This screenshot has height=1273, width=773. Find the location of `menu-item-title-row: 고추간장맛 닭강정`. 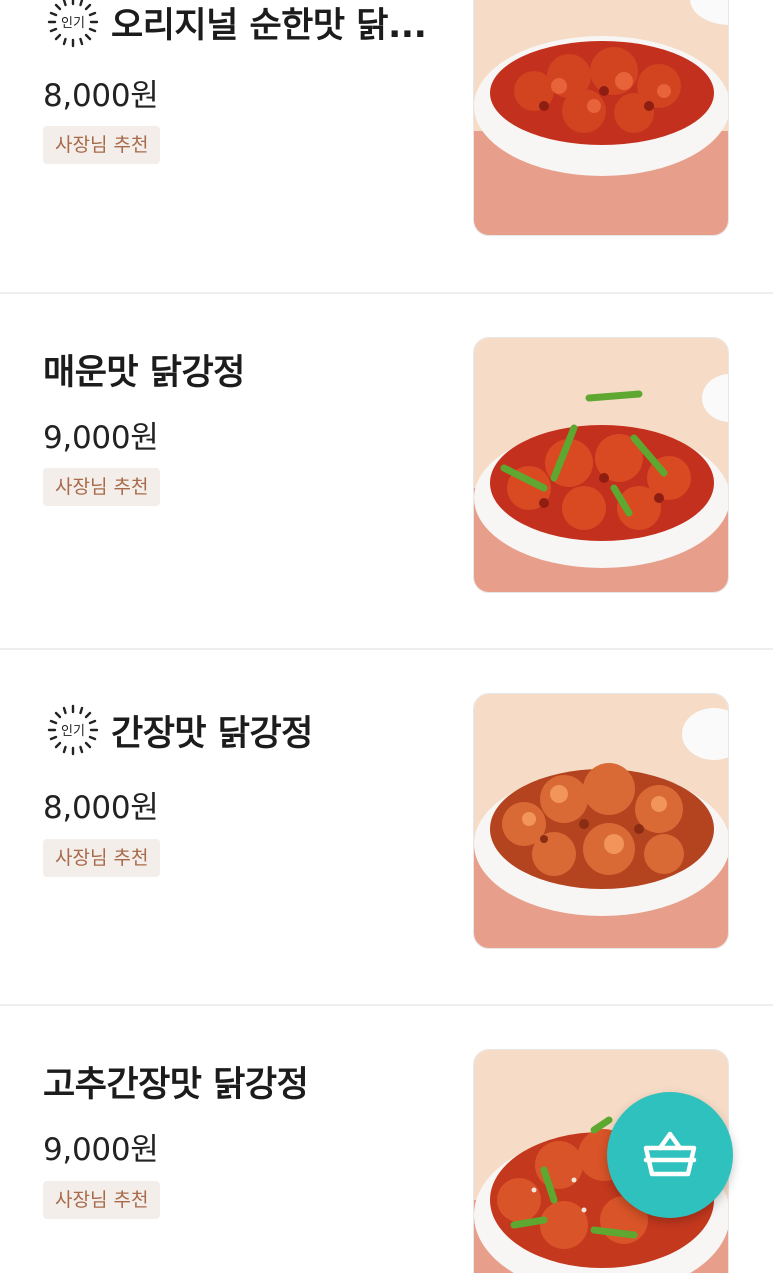

menu-item-title-row: 고추간장맛 닭강정 is located at coordinates (175, 1081).